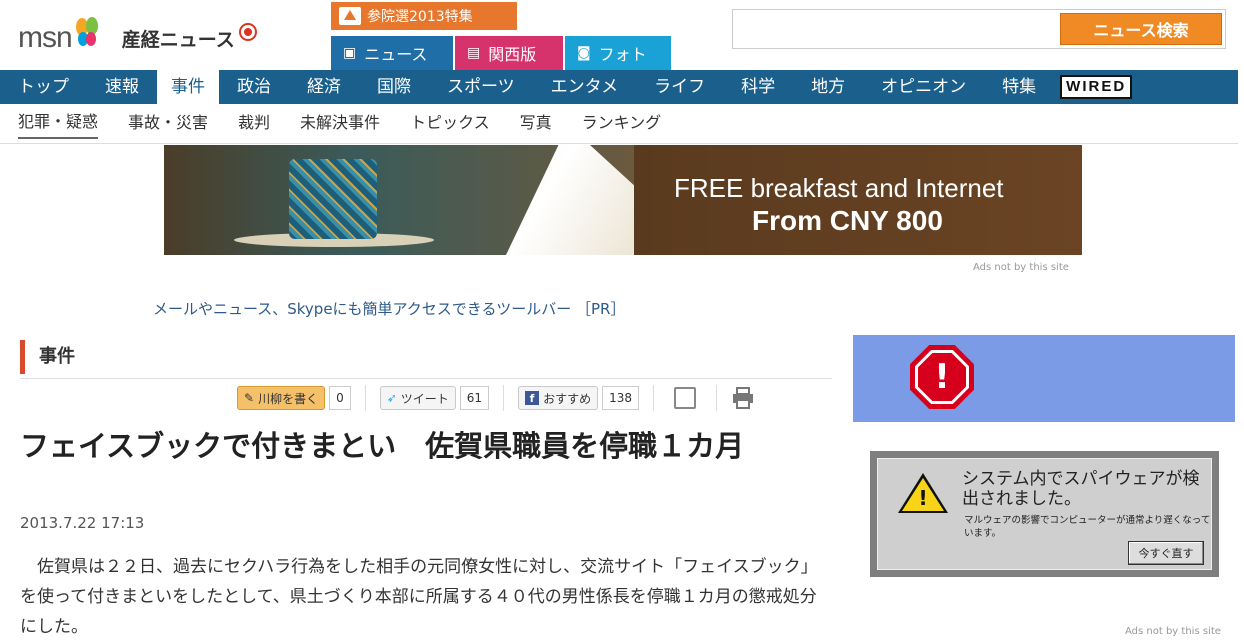  What do you see at coordinates (622, 54) in the screenshot?
I see `tab-photo-label: フォト` at bounding box center [622, 54].